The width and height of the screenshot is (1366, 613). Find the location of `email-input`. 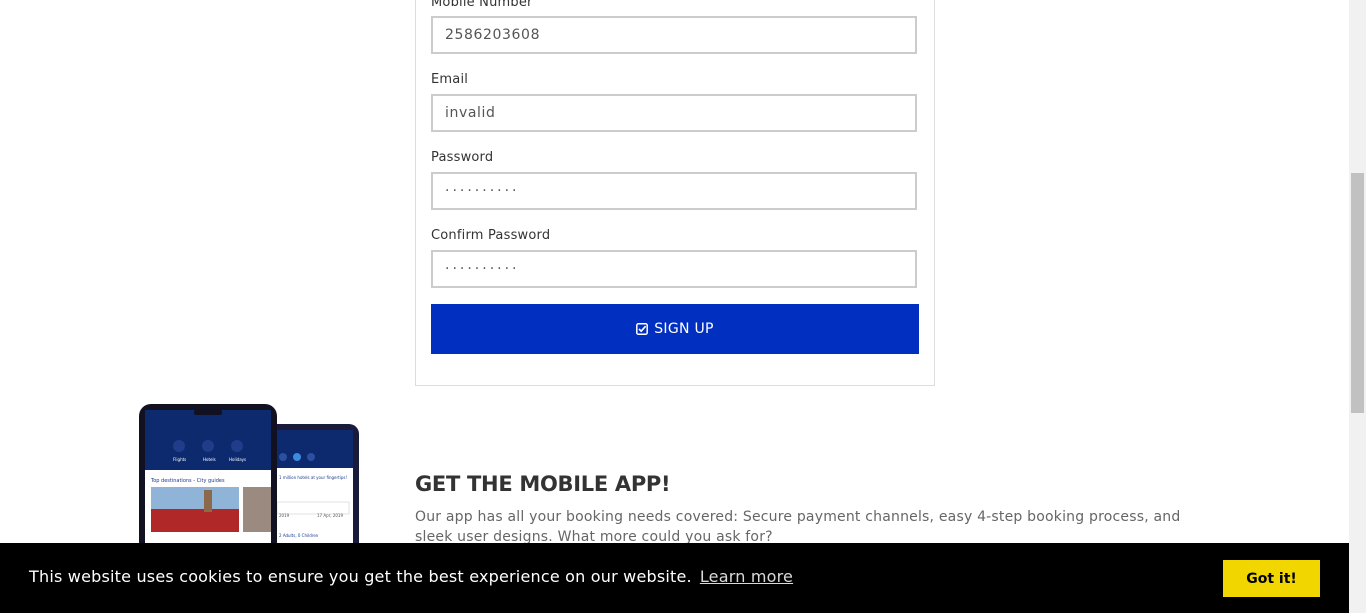

email-input is located at coordinates (674, 113).